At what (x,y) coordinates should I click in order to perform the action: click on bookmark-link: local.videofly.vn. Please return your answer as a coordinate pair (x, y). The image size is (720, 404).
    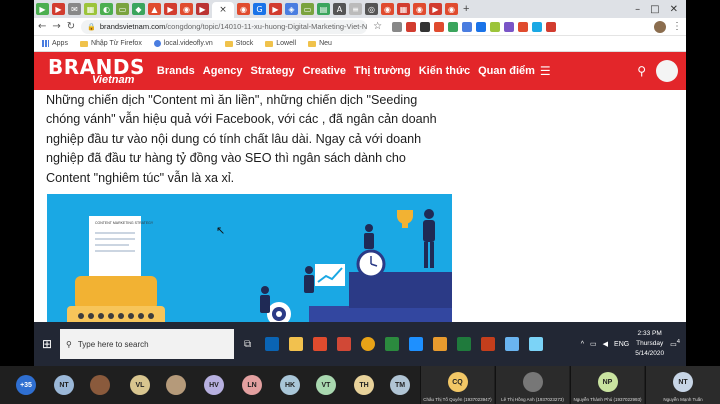
    Looking at the image, I should click on (183, 43).